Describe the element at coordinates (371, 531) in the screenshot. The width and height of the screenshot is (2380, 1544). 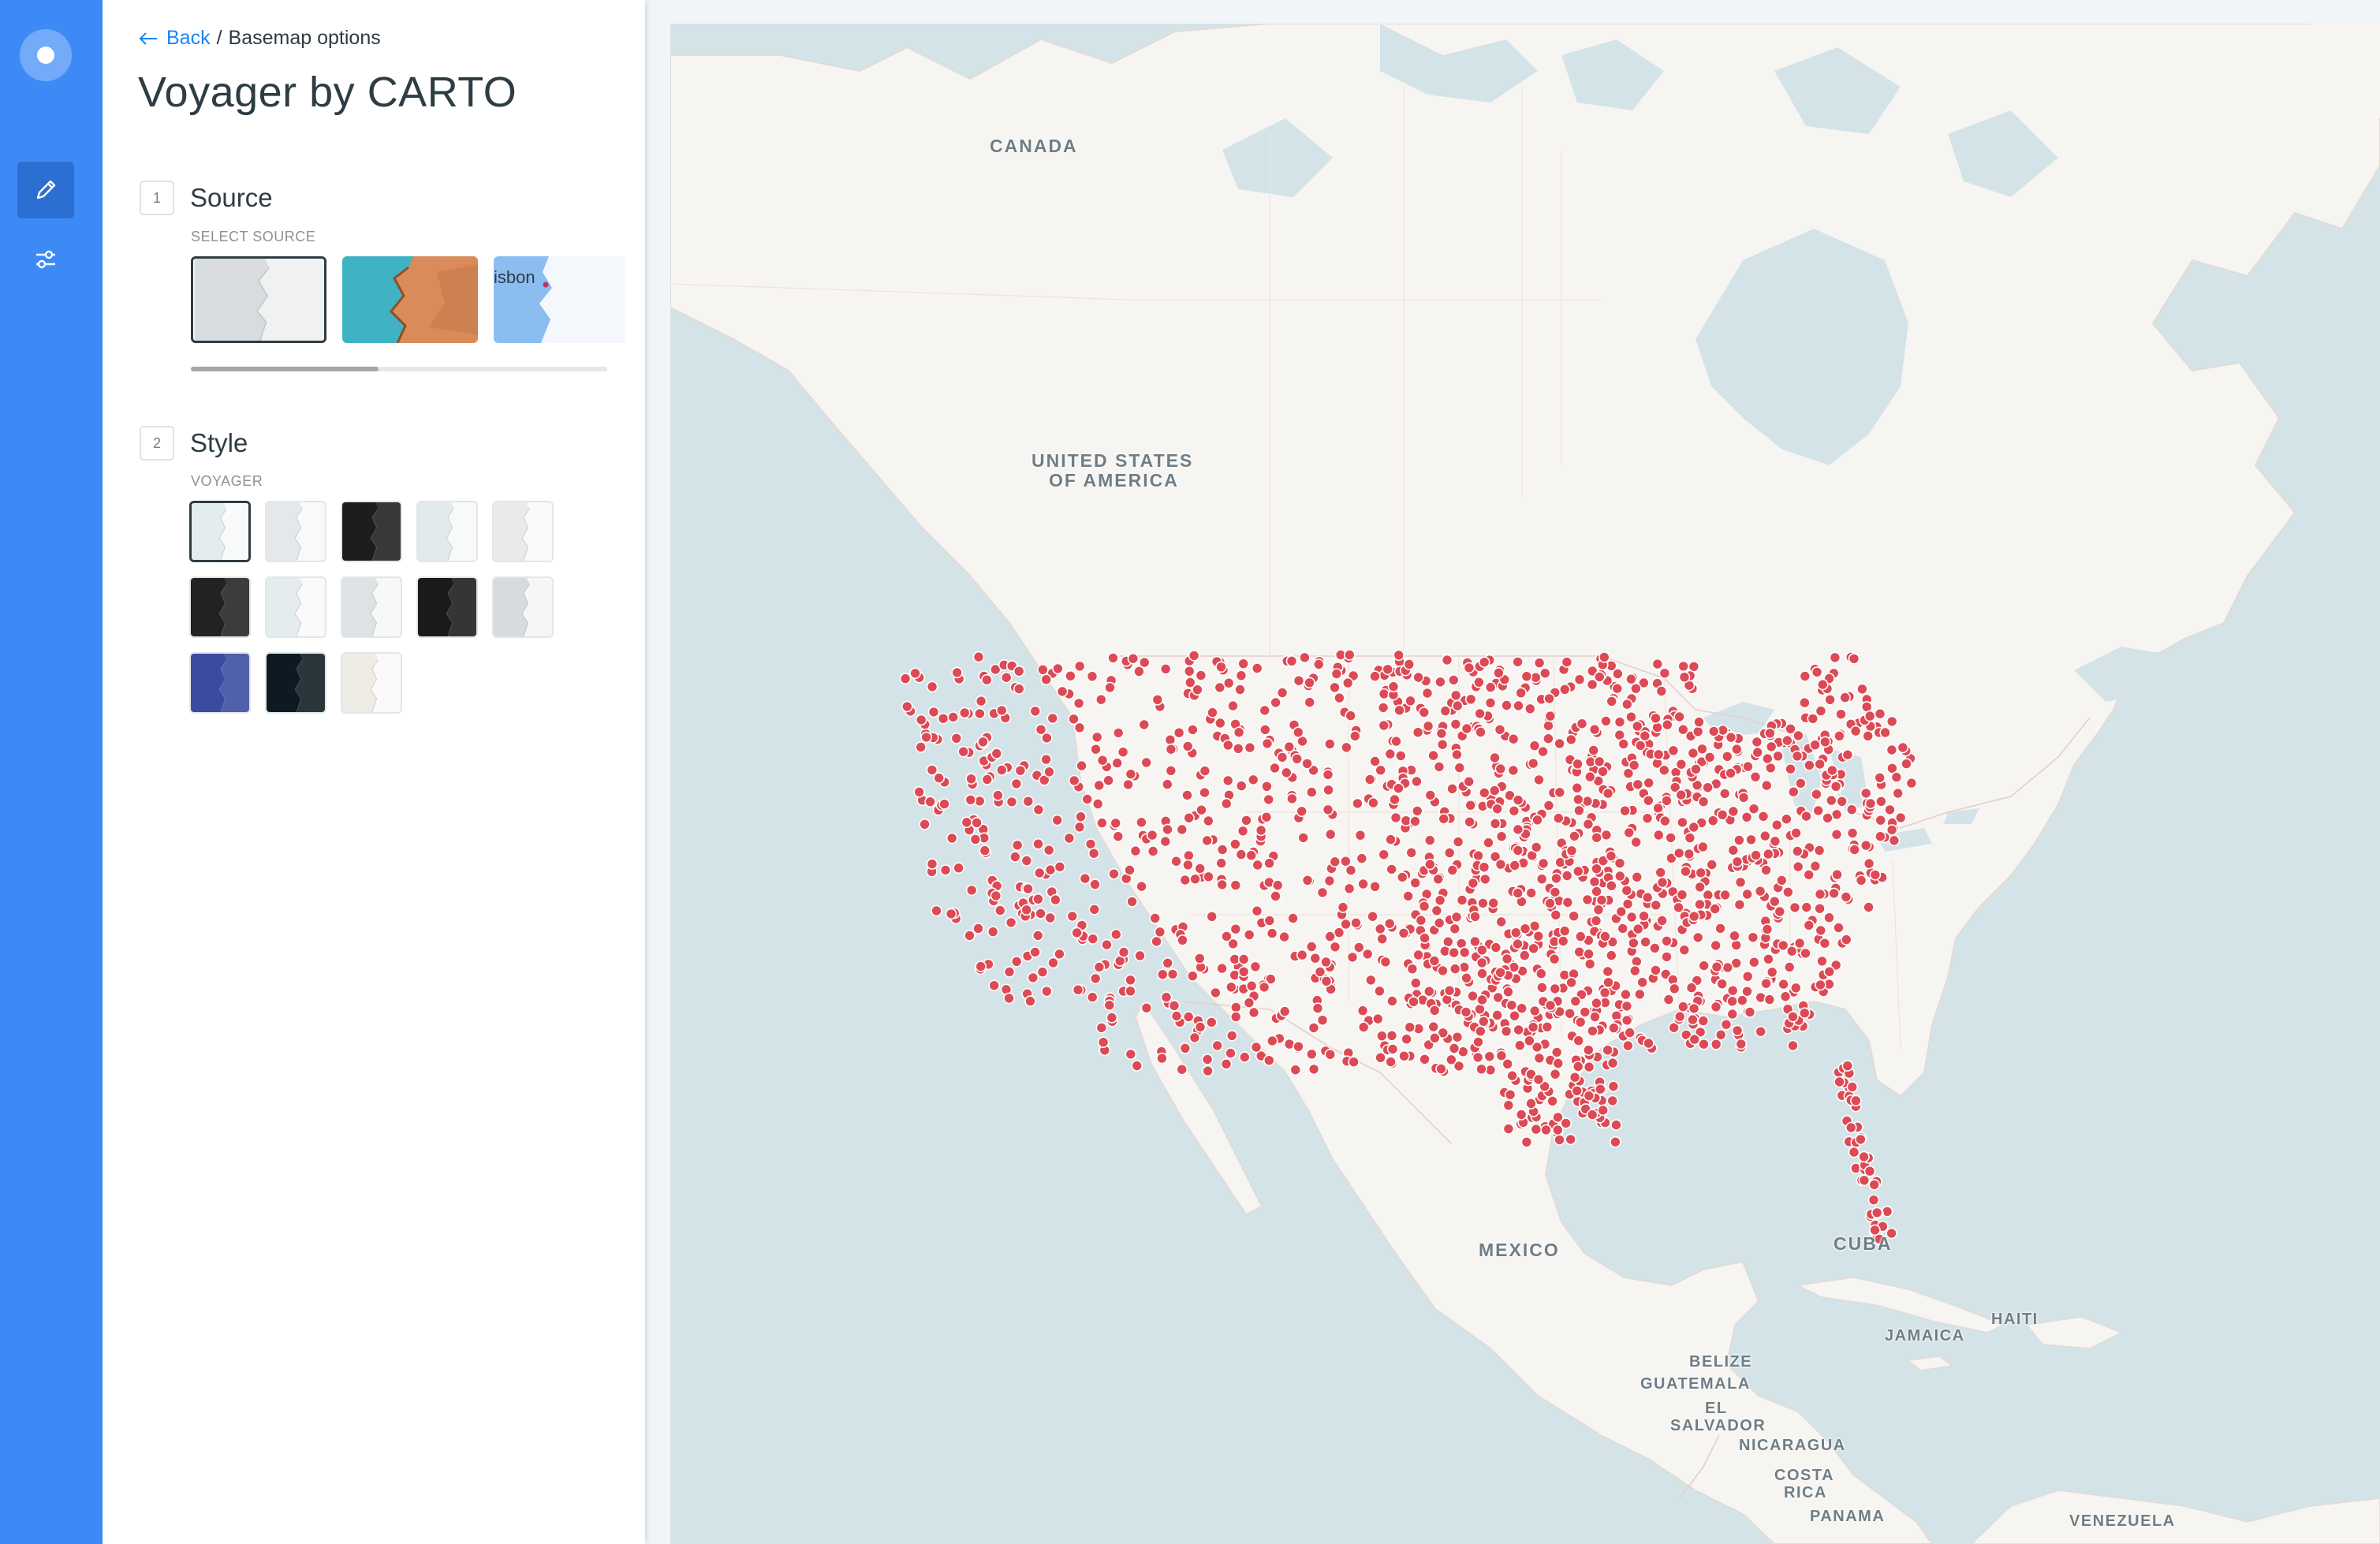
I see `style-thumb-dark-matter` at that location.